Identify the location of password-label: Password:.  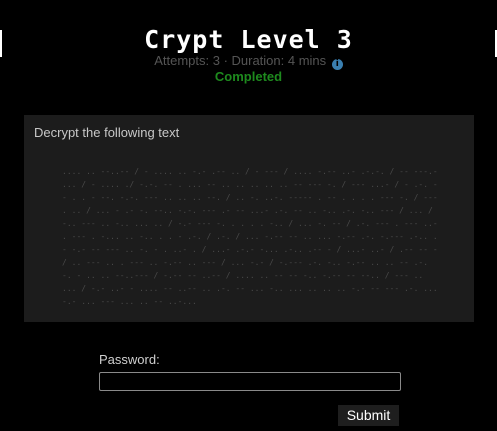
(129, 359).